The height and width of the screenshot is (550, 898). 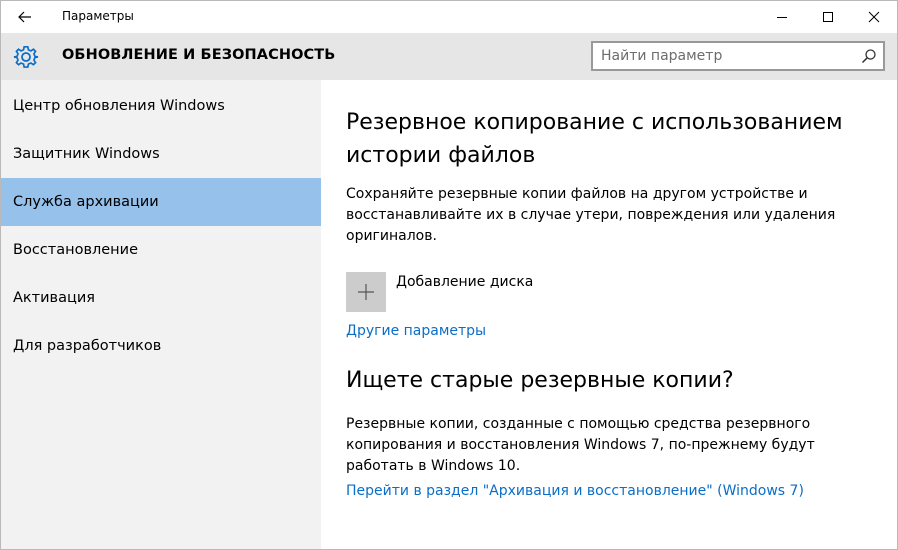 What do you see at coordinates (86, 154) in the screenshot?
I see `sidebar-item-label: Защитник Windows` at bounding box center [86, 154].